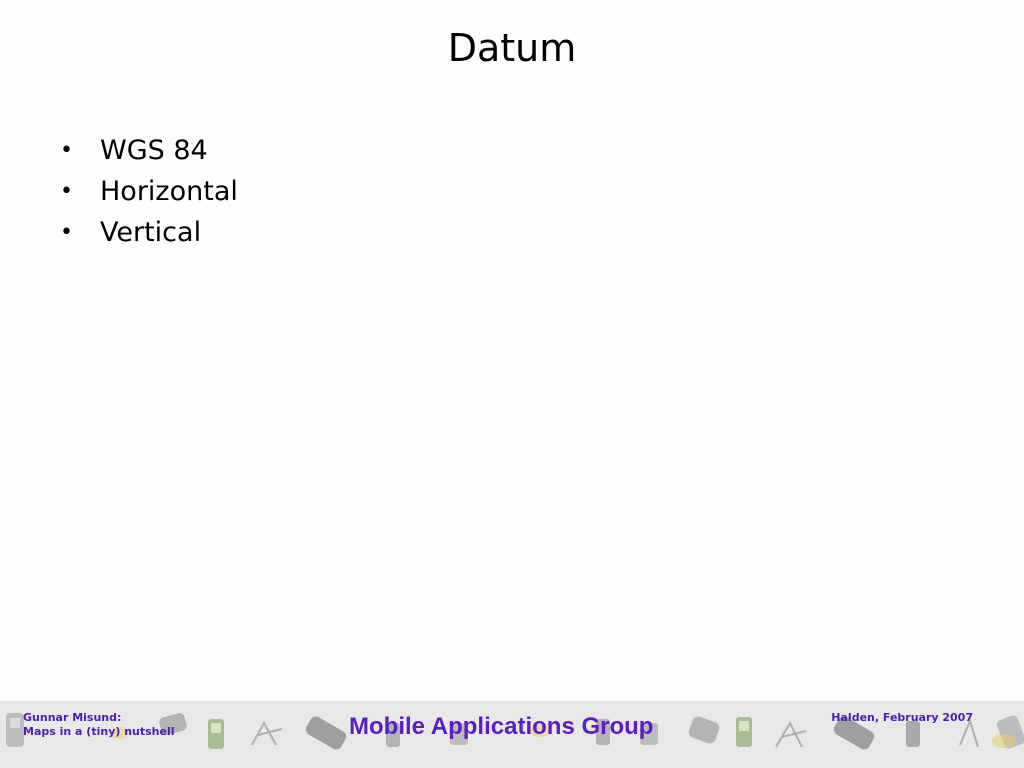  I want to click on list-item: • Horizontal, so click(149, 191).